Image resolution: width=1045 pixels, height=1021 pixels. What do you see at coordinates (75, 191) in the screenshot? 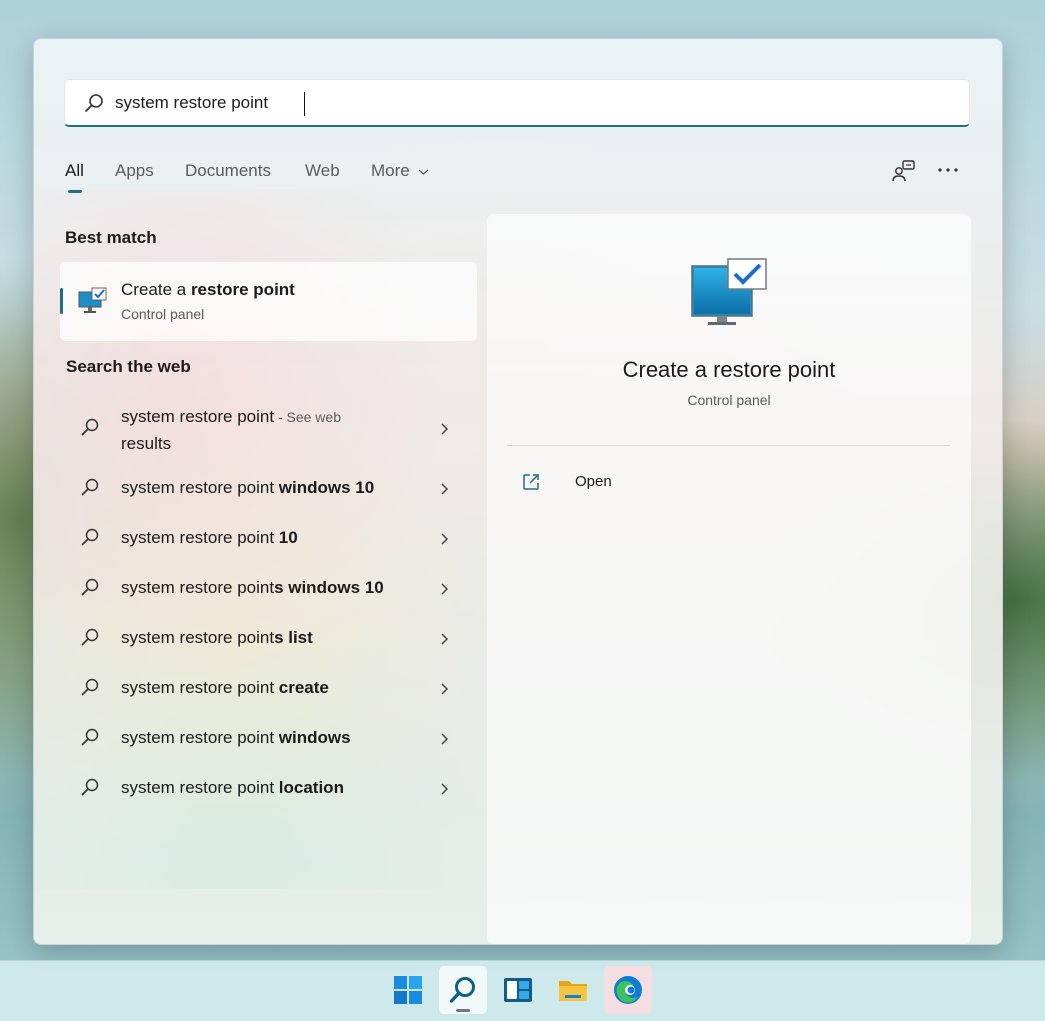
I see `active-tab-indicator` at bounding box center [75, 191].